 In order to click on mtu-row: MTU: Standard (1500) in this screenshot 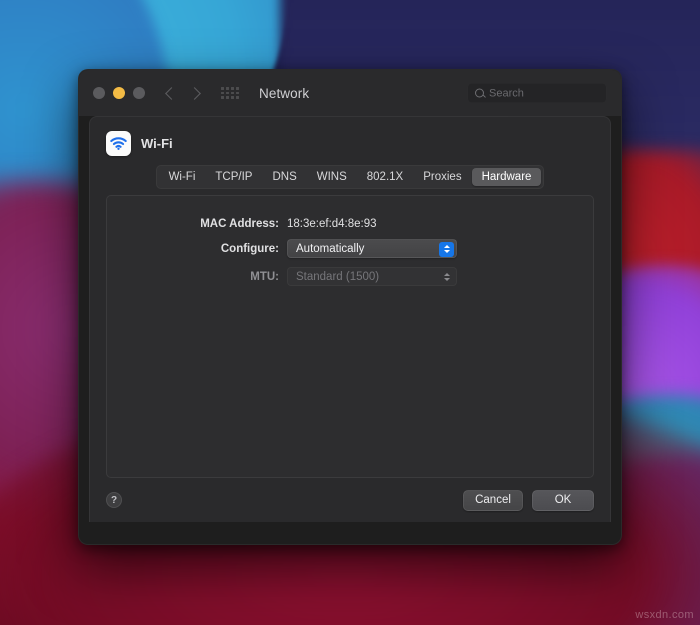, I will do `click(350, 276)`.